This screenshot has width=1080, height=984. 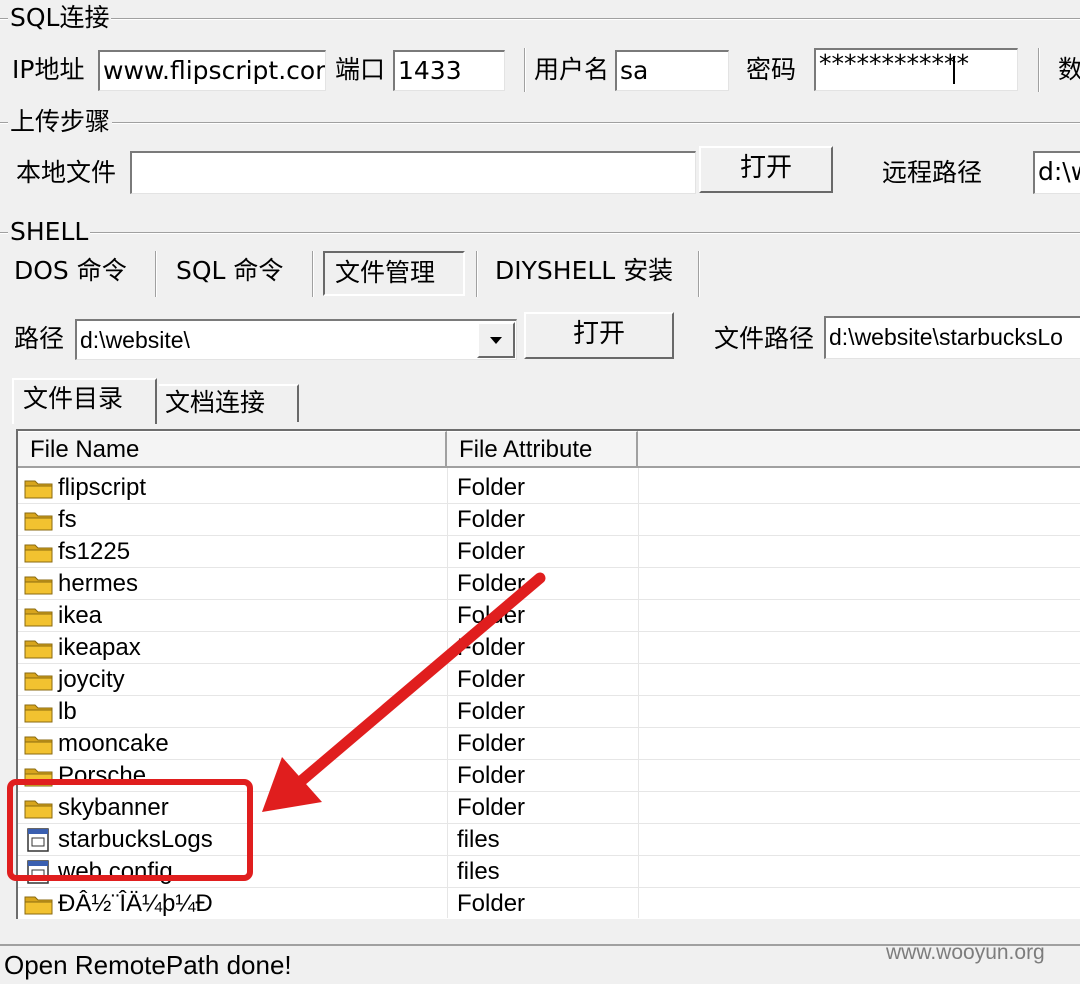 What do you see at coordinates (549, 520) in the screenshot?
I see `table-row: fs Folder` at bounding box center [549, 520].